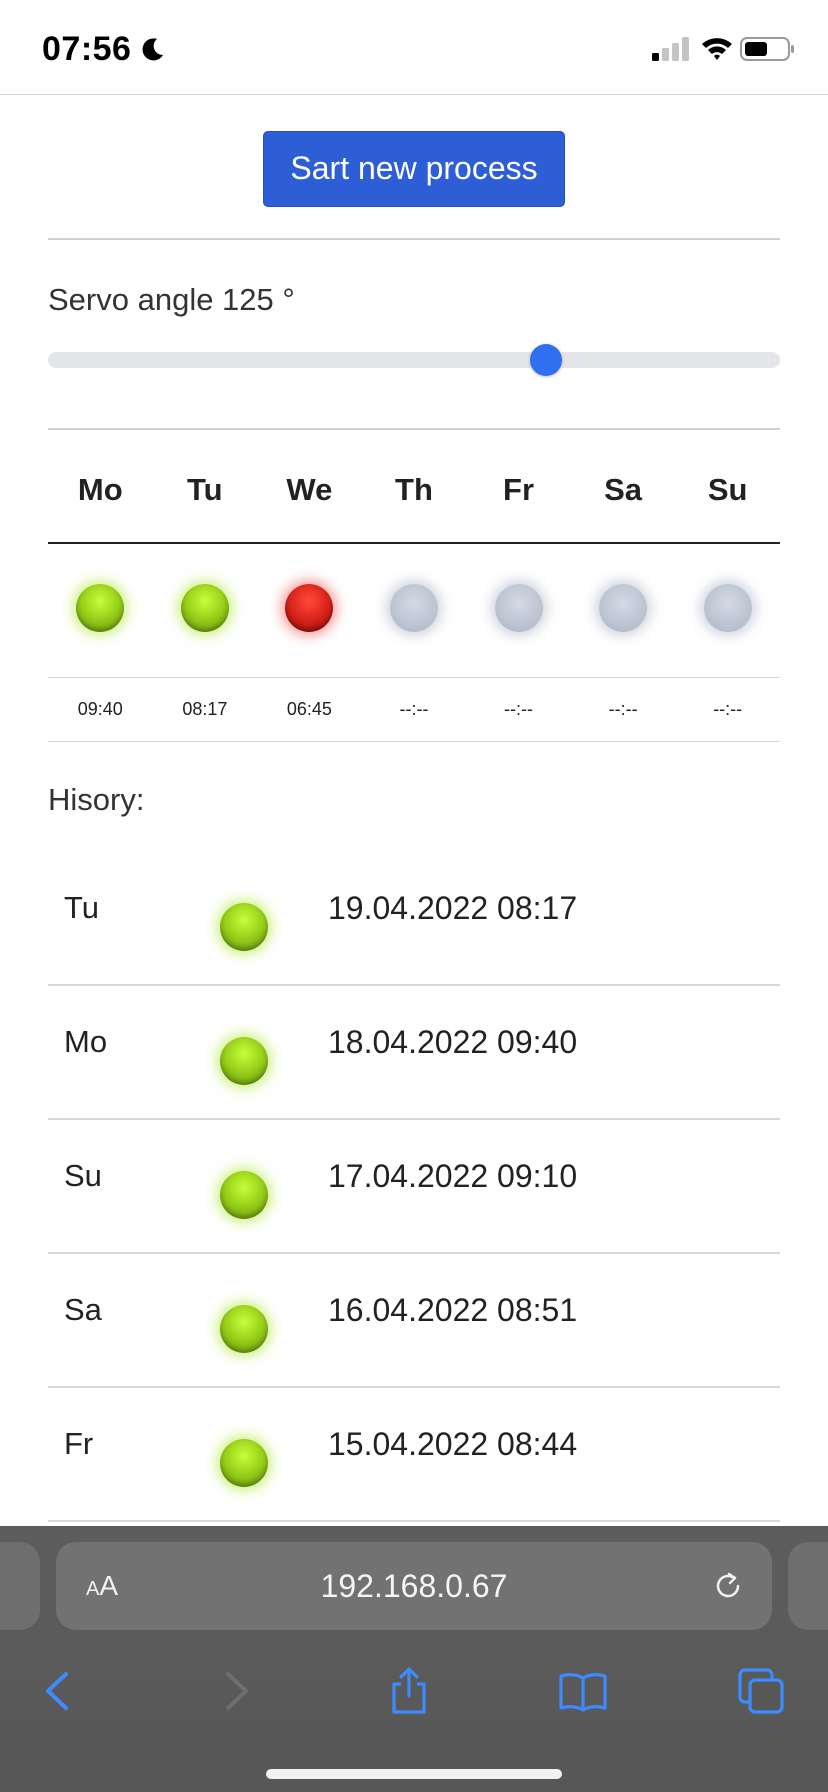  Describe the element at coordinates (414, 47) in the screenshot. I see `status-bar: 07:56` at that location.